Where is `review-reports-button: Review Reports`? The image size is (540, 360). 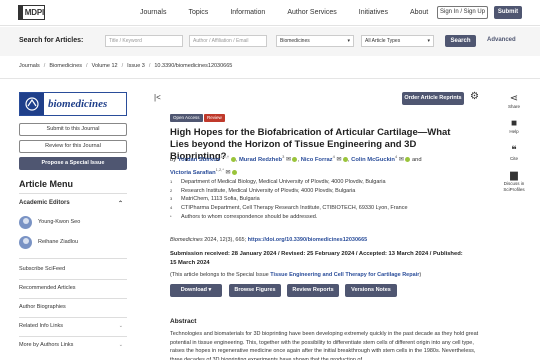
review-reports-button: Review Reports is located at coordinates (313, 290).